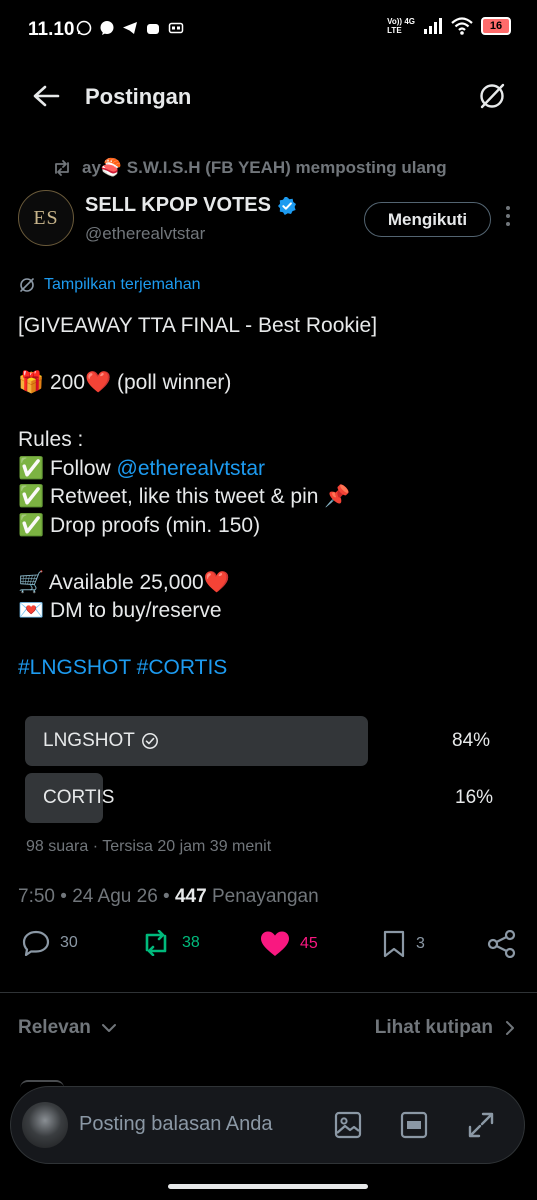 The width and height of the screenshot is (537, 1200). Describe the element at coordinates (433, 26) in the screenshot. I see `signal-icon` at that location.